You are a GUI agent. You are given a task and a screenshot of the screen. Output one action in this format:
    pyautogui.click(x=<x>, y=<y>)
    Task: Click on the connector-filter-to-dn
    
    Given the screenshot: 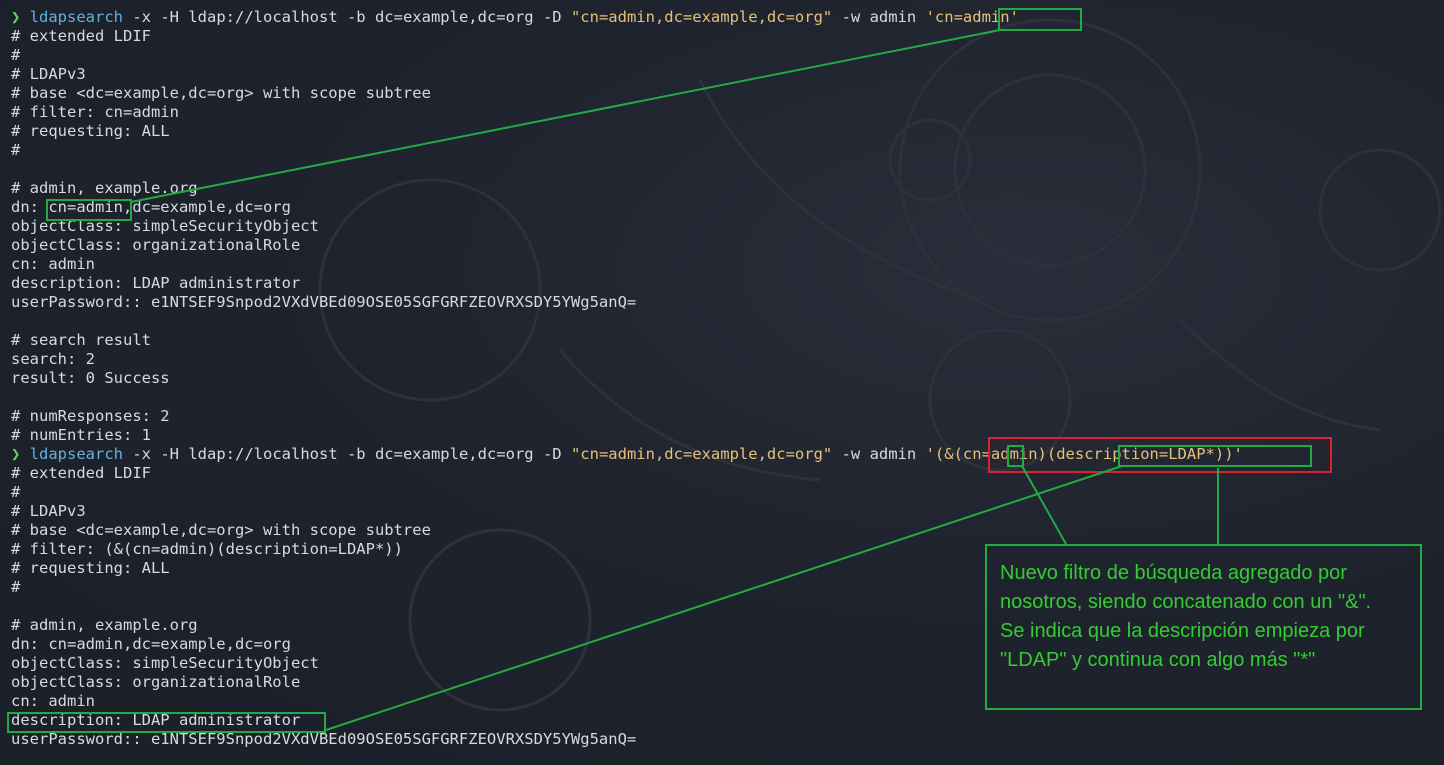 What is the action you would take?
    pyautogui.click(x=565, y=116)
    